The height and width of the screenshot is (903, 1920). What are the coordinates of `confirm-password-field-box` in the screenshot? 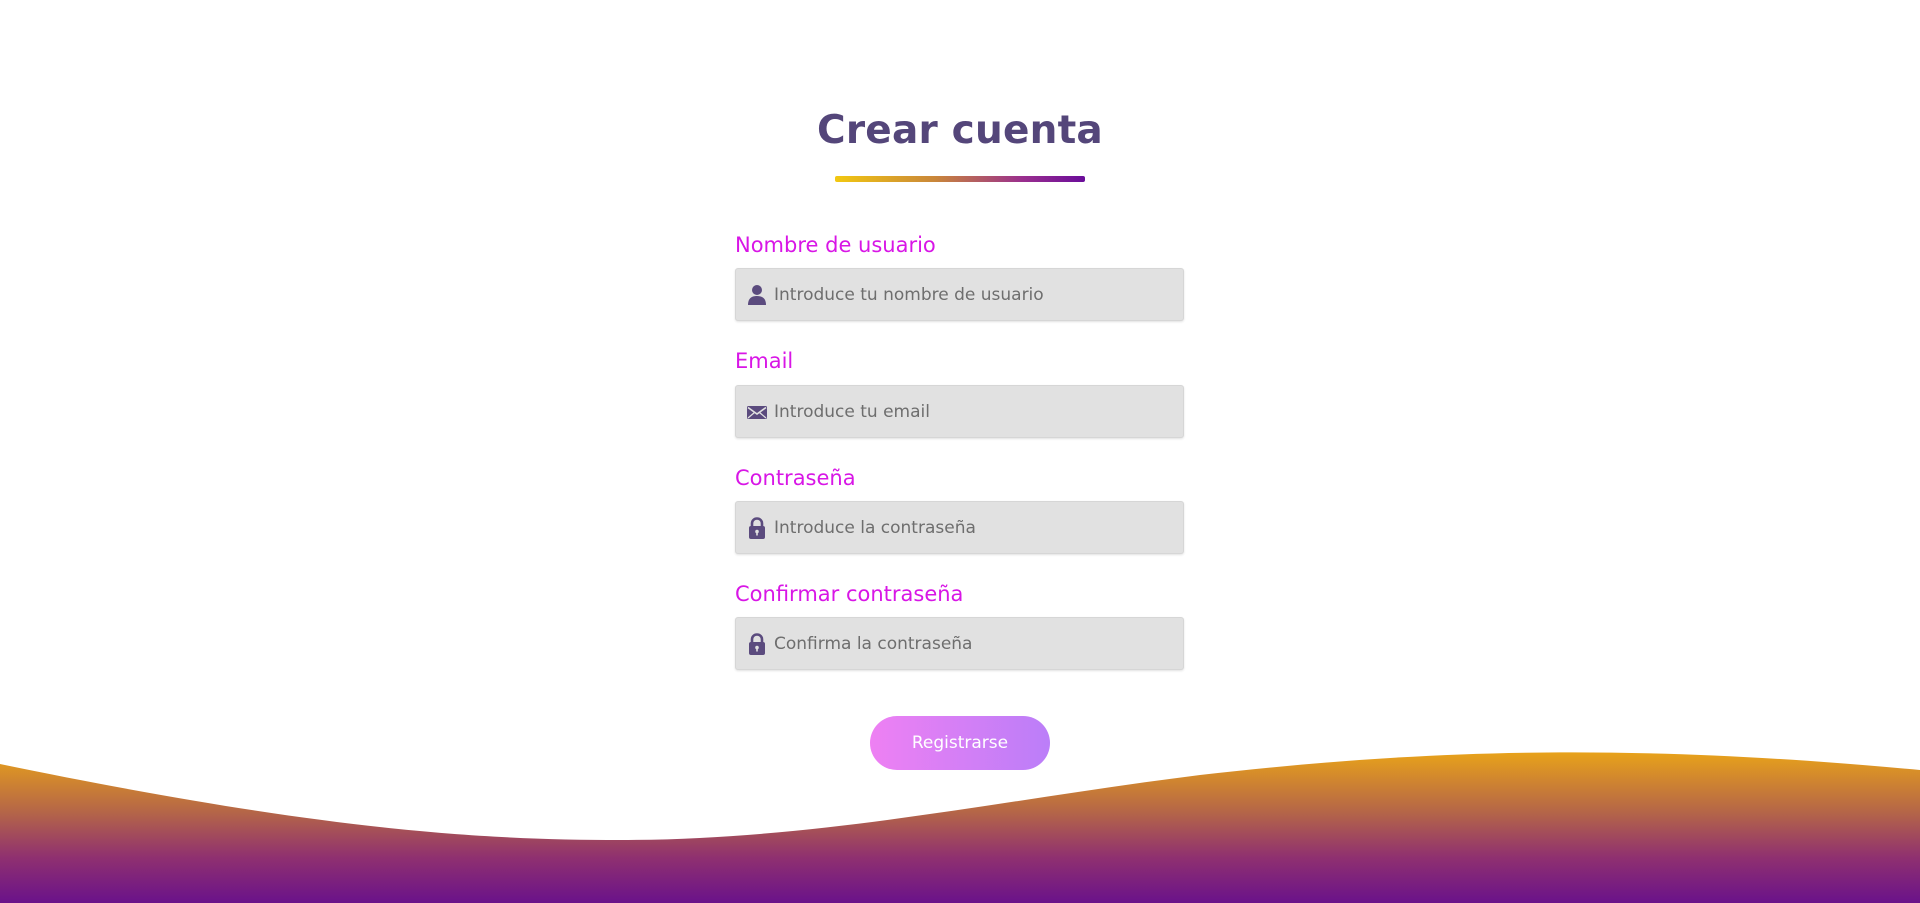 It's located at (959, 643).